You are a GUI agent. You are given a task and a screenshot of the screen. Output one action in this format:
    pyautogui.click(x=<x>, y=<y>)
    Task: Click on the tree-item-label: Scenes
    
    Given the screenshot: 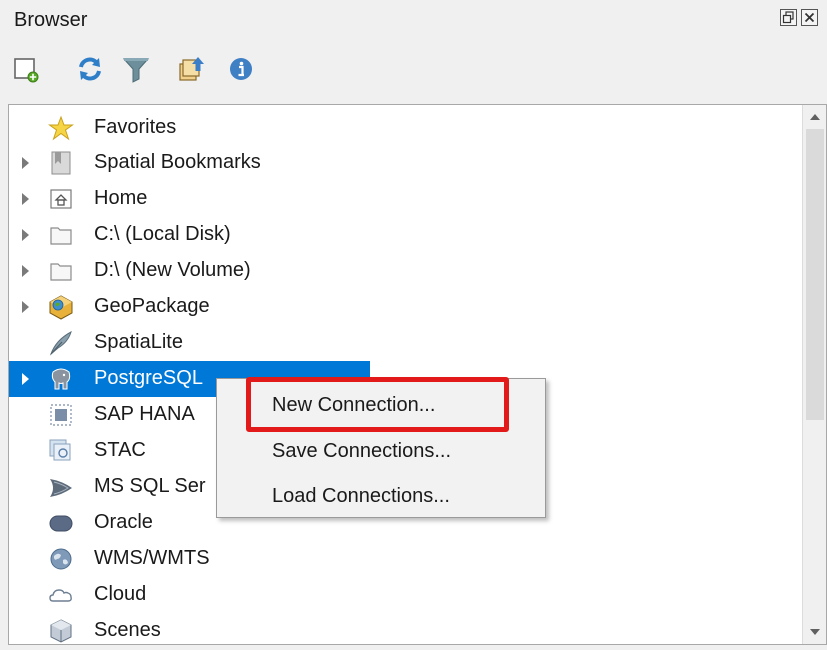 What is the action you would take?
    pyautogui.click(x=127, y=630)
    